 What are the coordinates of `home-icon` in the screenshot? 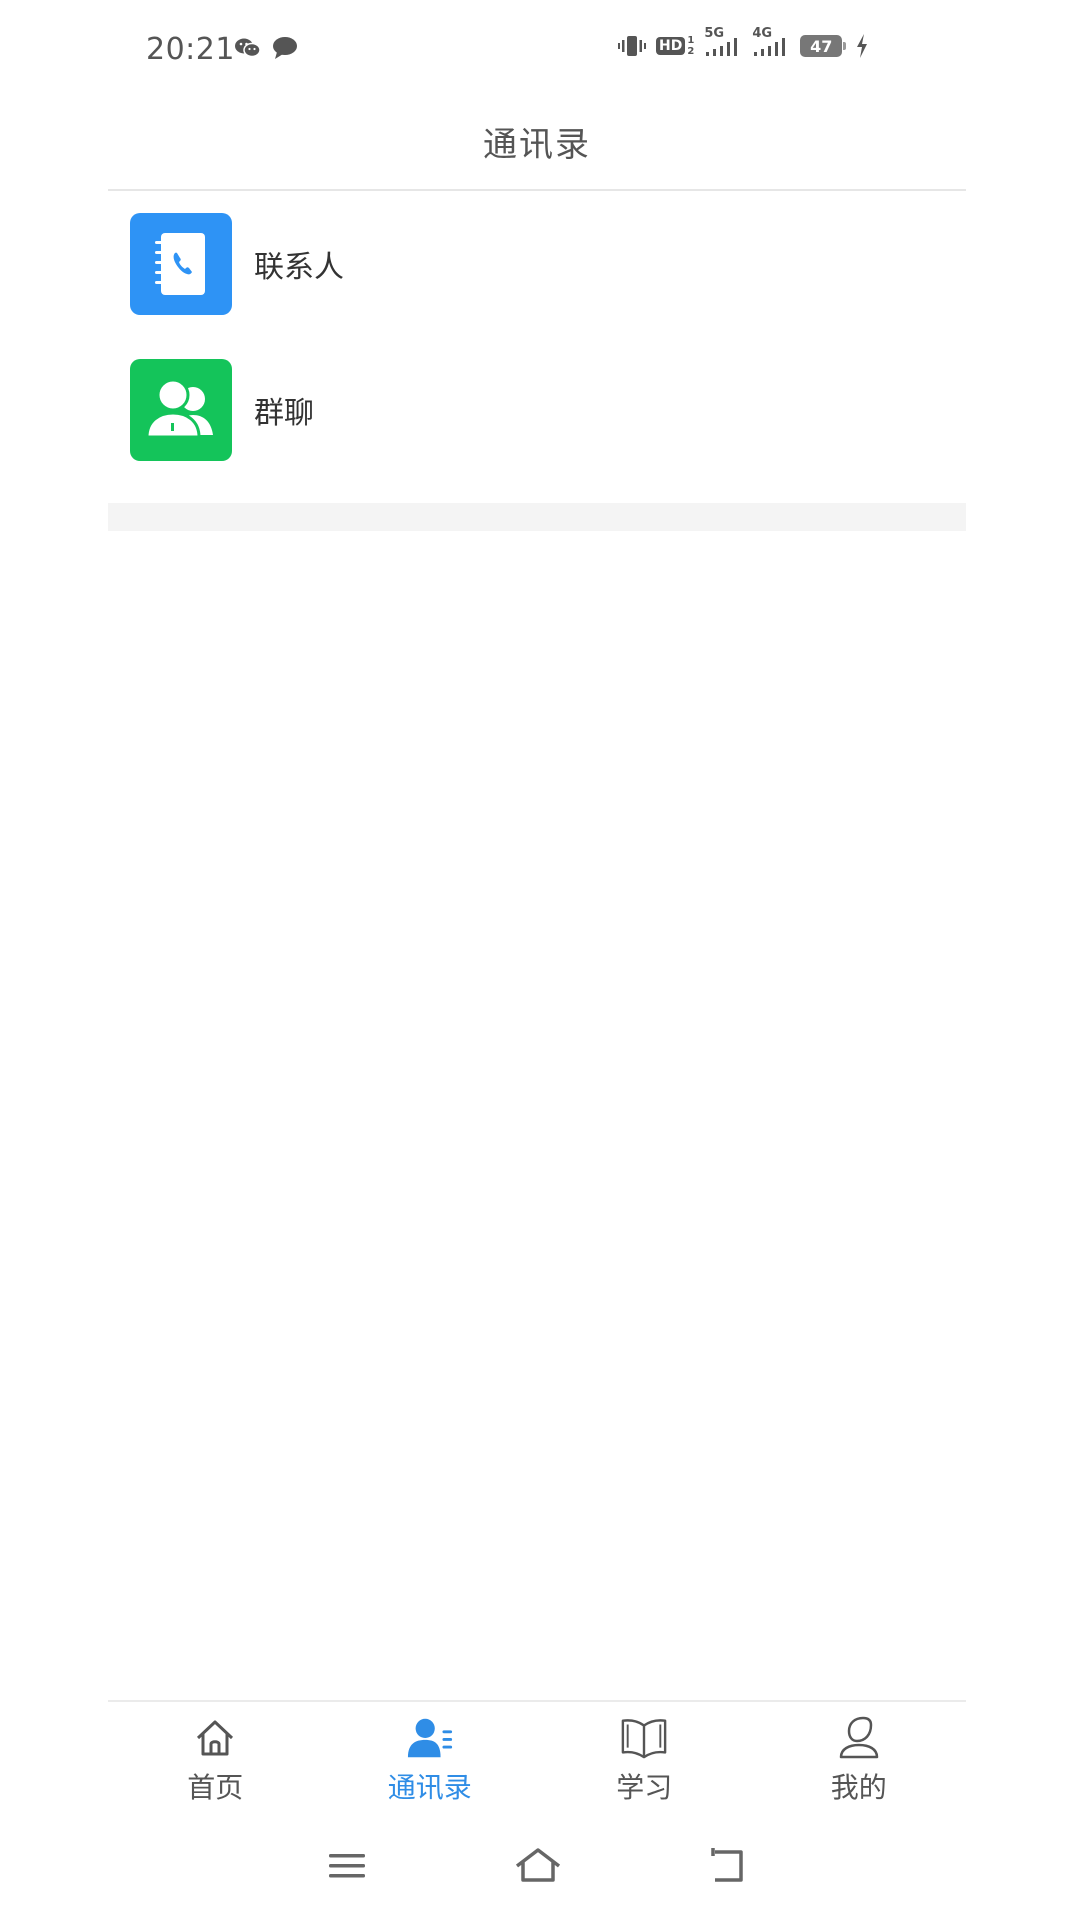 It's located at (215, 1738).